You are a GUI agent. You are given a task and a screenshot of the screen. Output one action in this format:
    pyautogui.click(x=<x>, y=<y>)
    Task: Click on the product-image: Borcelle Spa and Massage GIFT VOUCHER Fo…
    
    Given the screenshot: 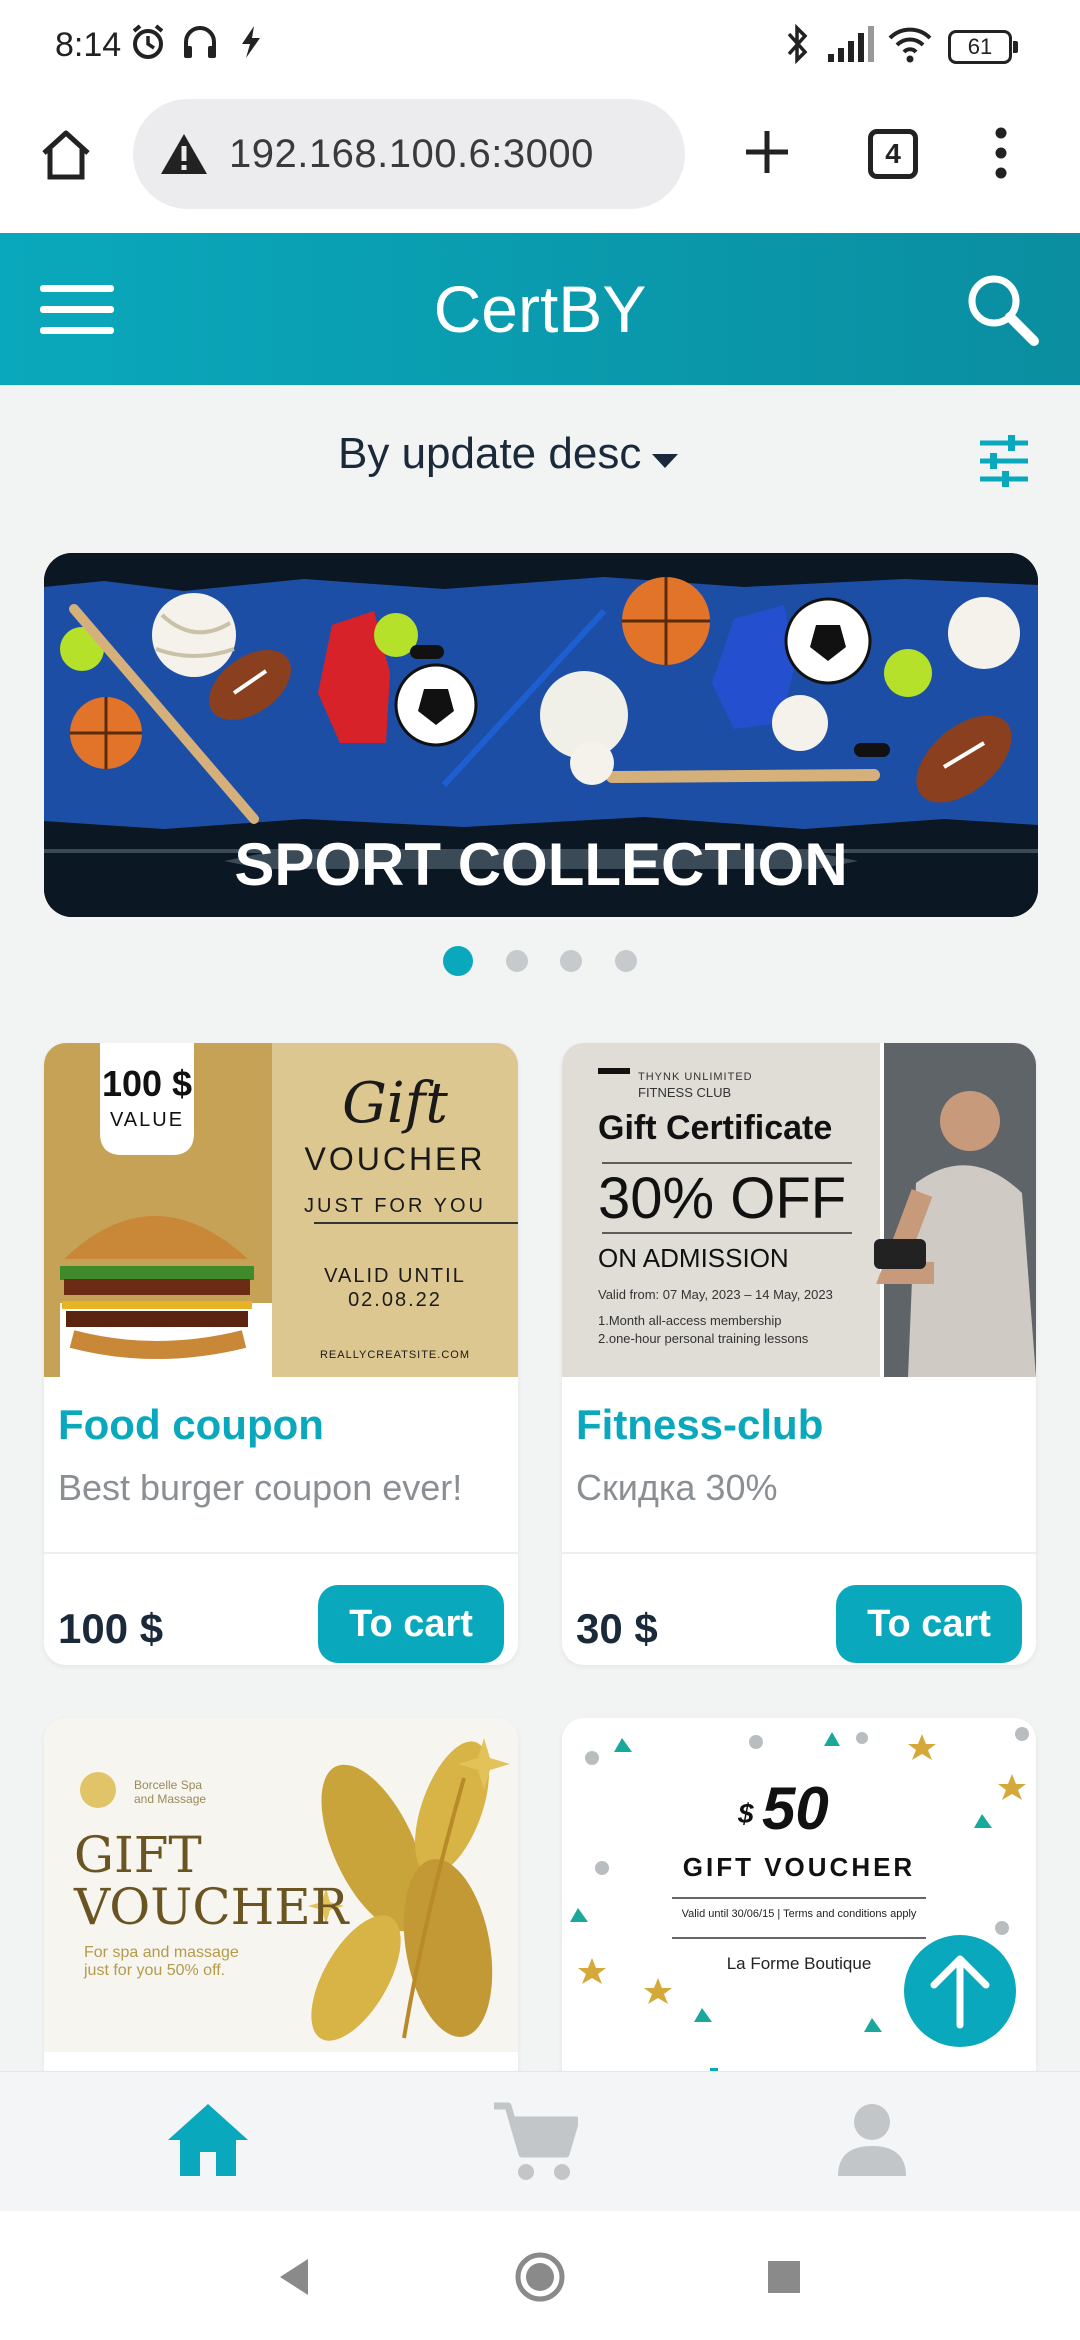 What is the action you would take?
    pyautogui.click(x=281, y=1885)
    